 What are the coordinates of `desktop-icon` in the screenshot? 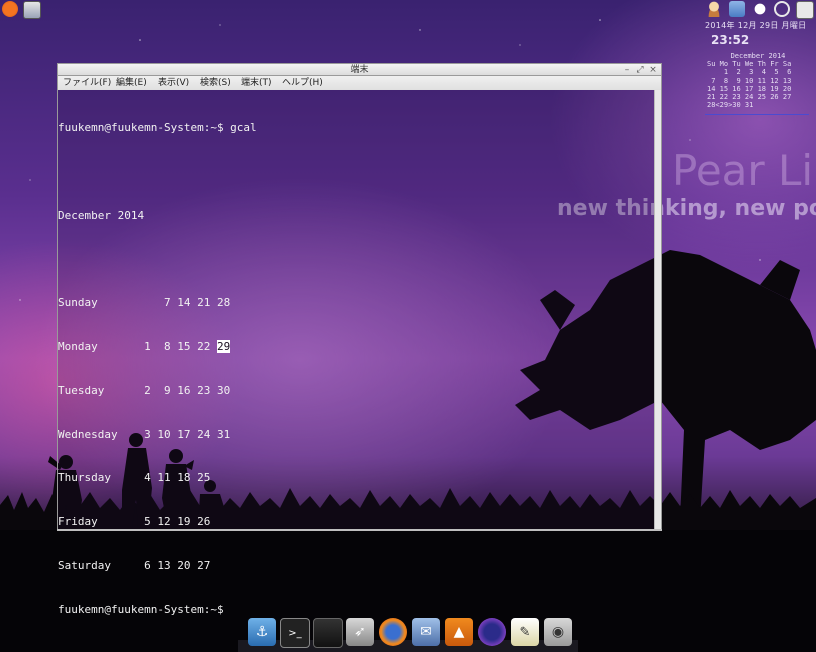 It's located at (32, 10).